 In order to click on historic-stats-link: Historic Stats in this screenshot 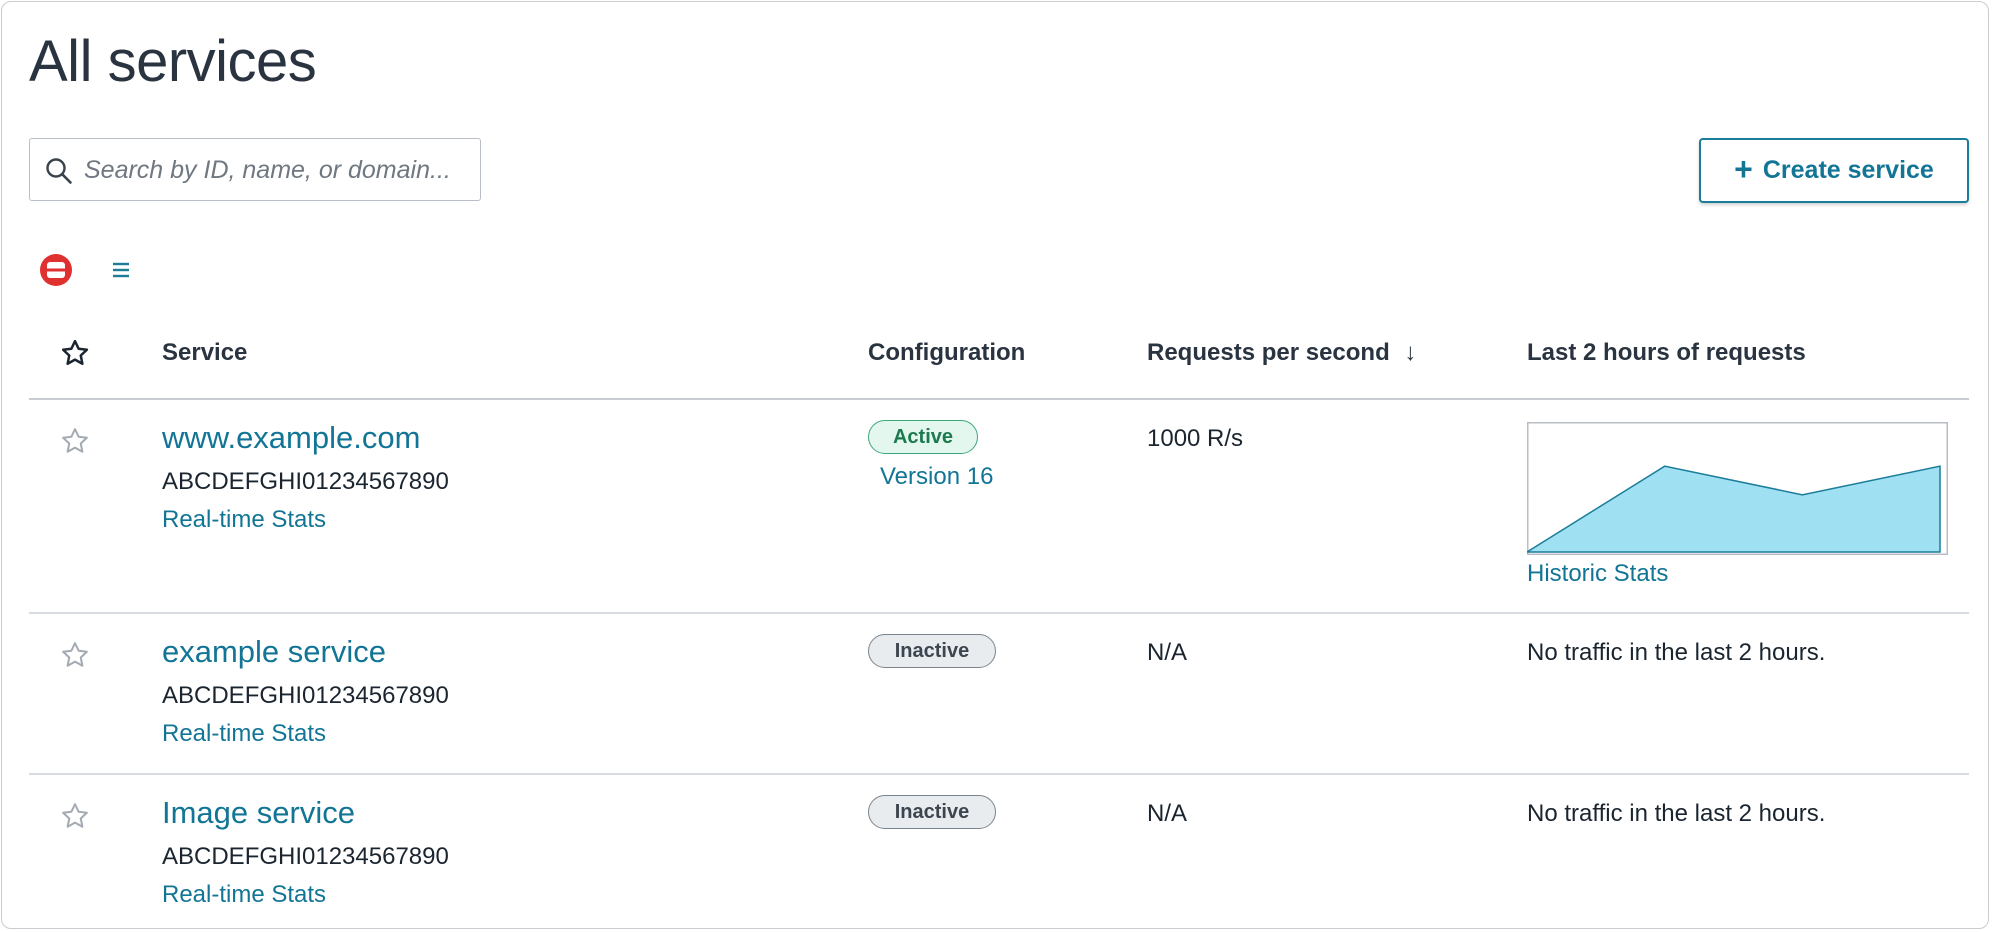, I will do `click(1597, 574)`.